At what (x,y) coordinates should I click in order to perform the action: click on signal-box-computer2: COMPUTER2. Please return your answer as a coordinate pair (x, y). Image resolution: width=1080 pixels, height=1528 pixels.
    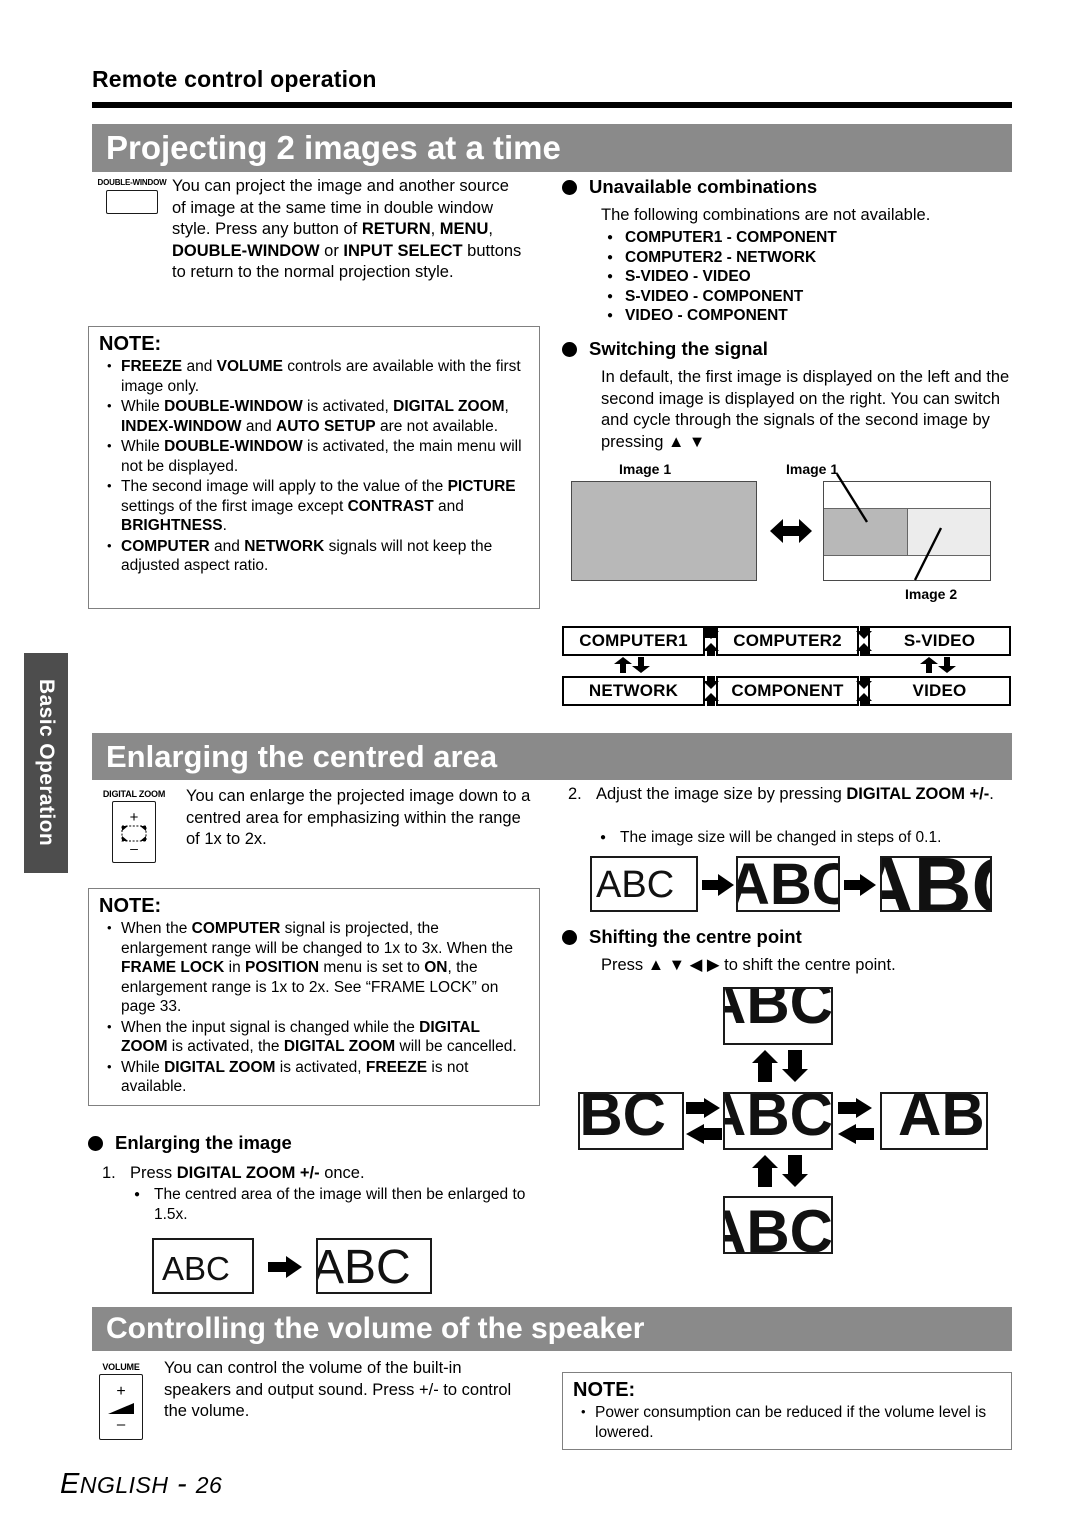
    Looking at the image, I should click on (787, 641).